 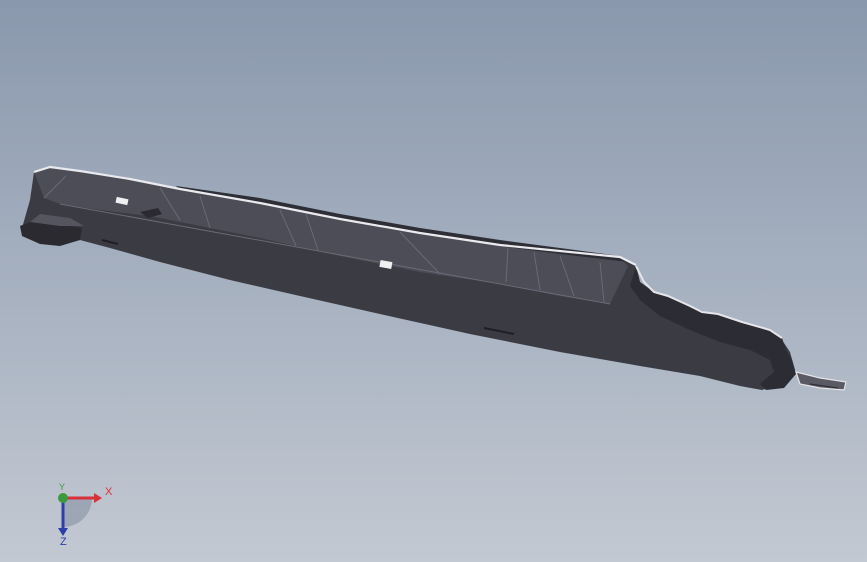 What do you see at coordinates (62, 487) in the screenshot?
I see `y-axis-label: Y` at bounding box center [62, 487].